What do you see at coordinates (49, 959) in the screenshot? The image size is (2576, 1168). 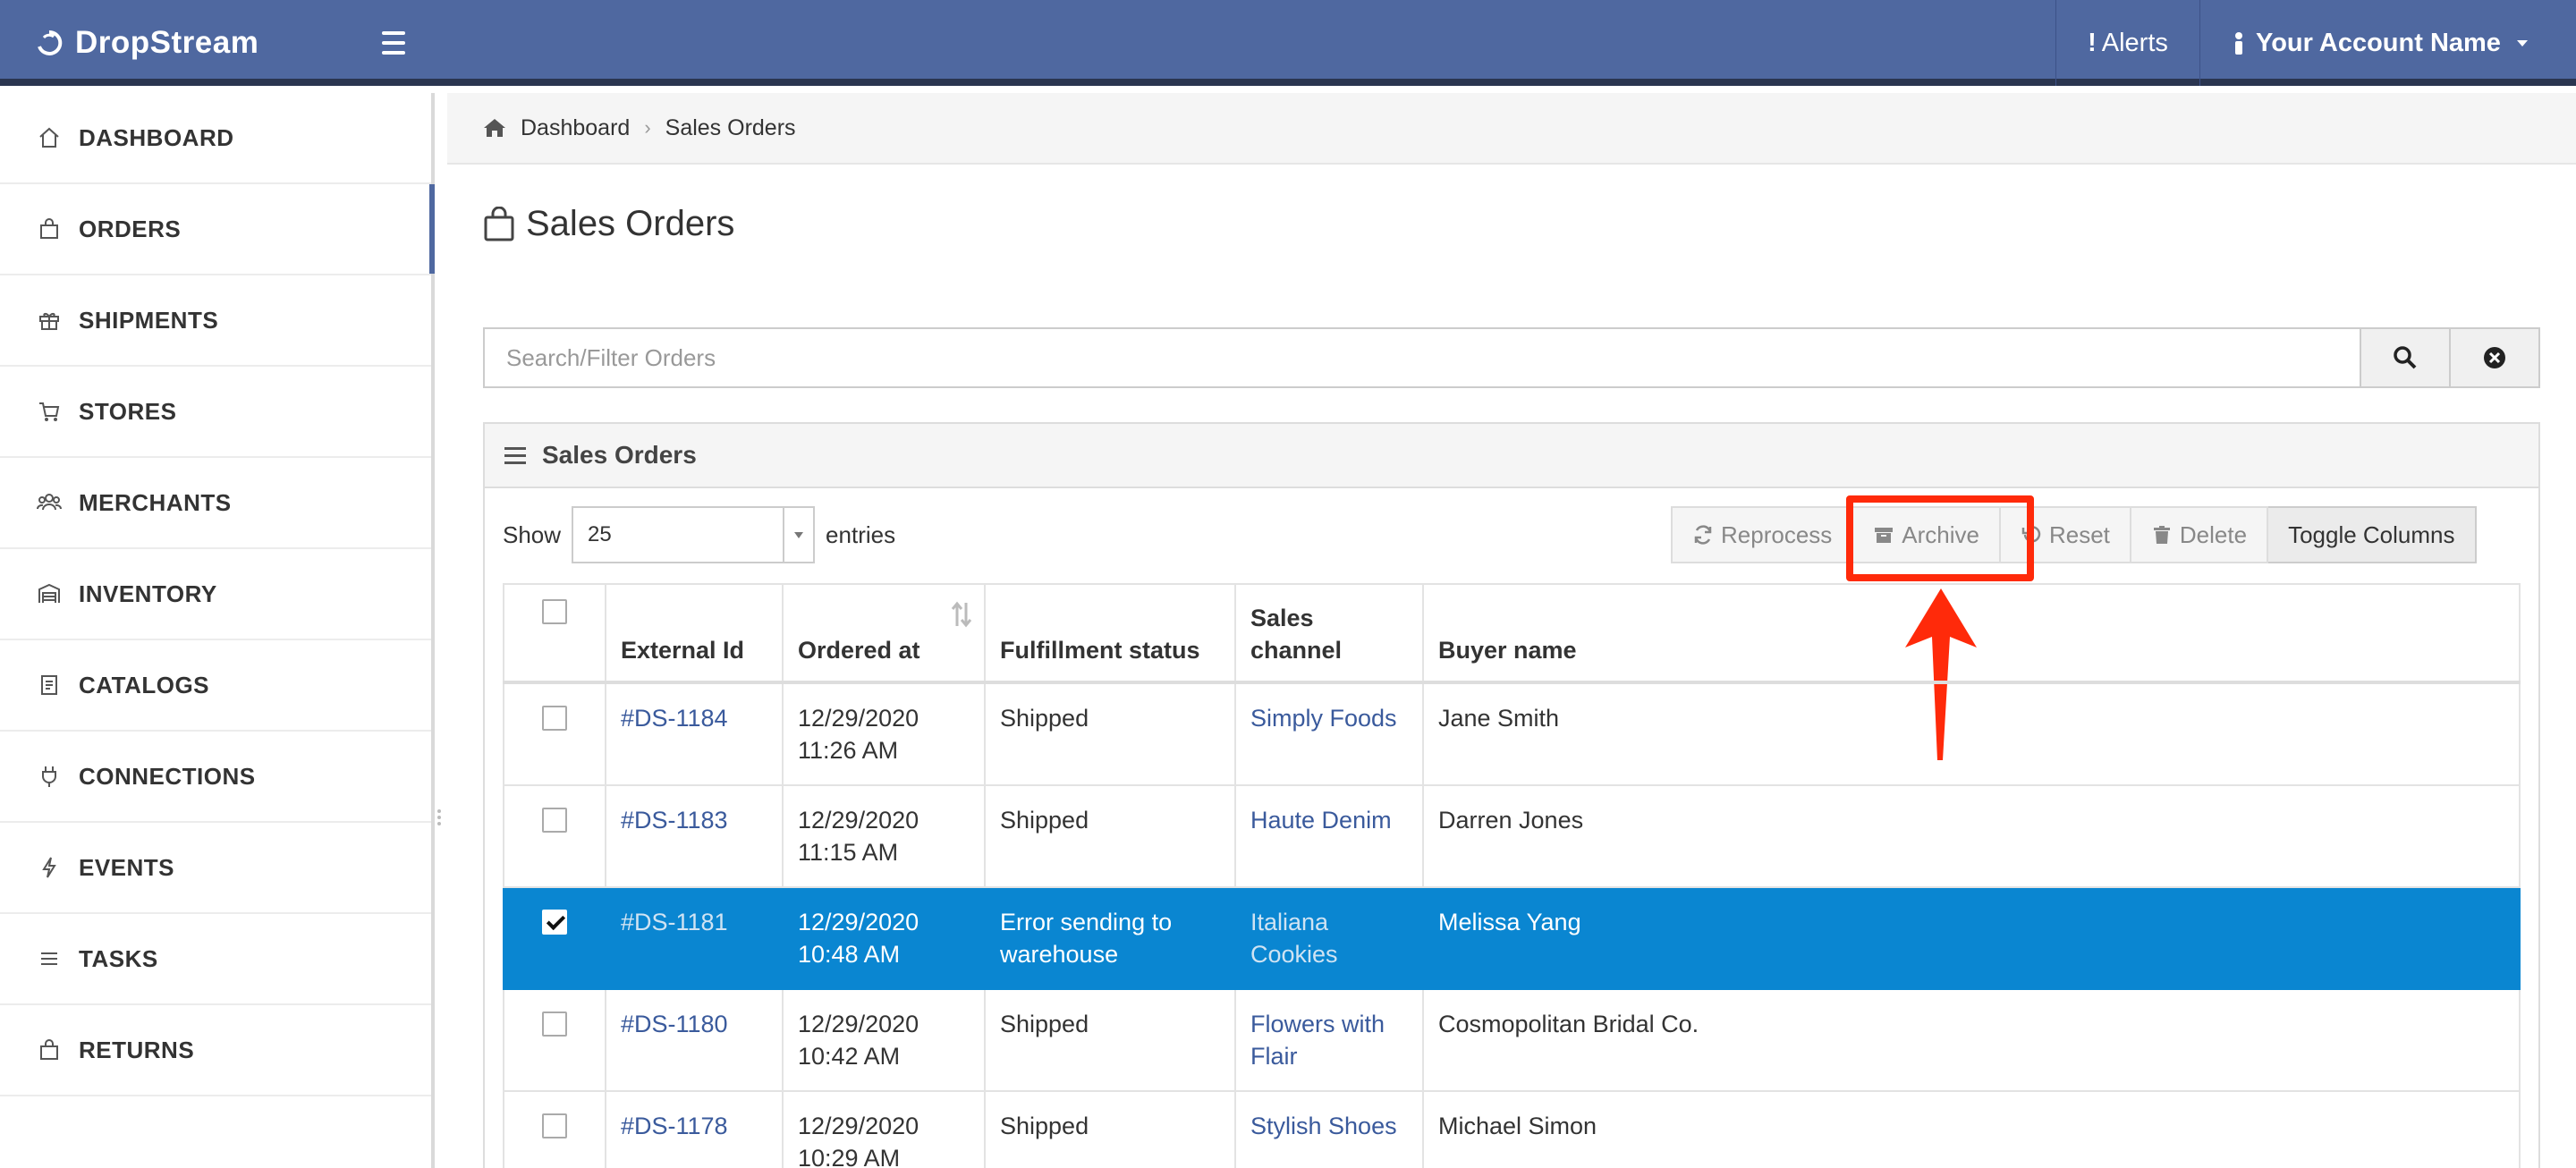 I see `list-icon` at bounding box center [49, 959].